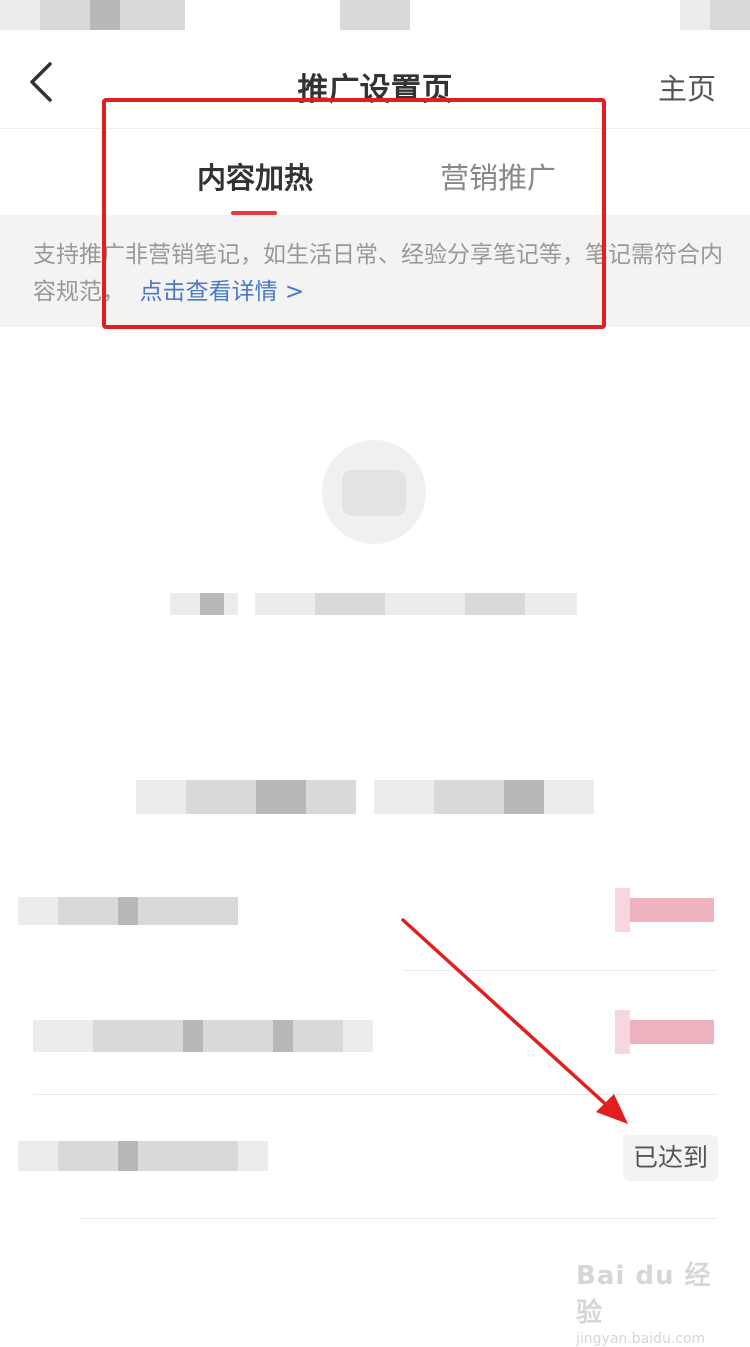  Describe the element at coordinates (644, 1294) in the screenshot. I see `watermark-top-text: Bai du 经验` at that location.